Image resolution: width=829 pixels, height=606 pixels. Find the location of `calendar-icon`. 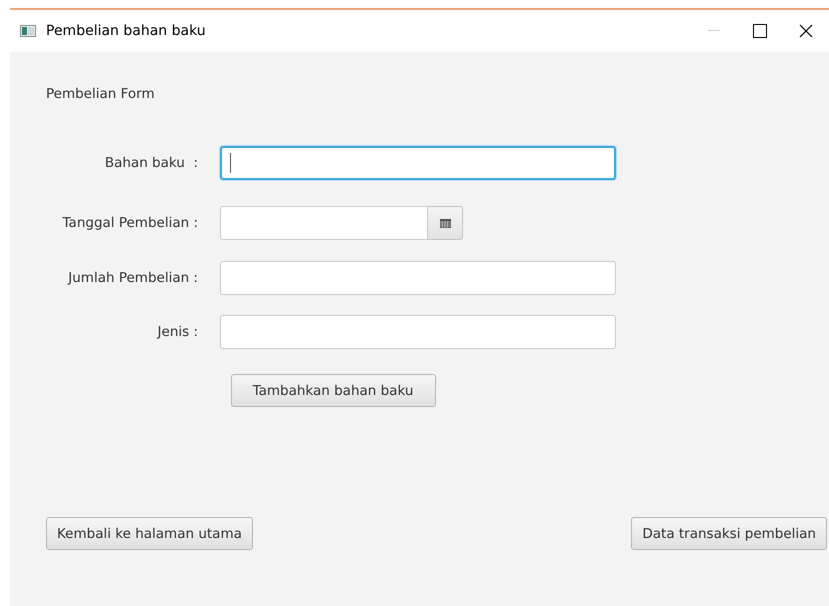

calendar-icon is located at coordinates (445, 223).